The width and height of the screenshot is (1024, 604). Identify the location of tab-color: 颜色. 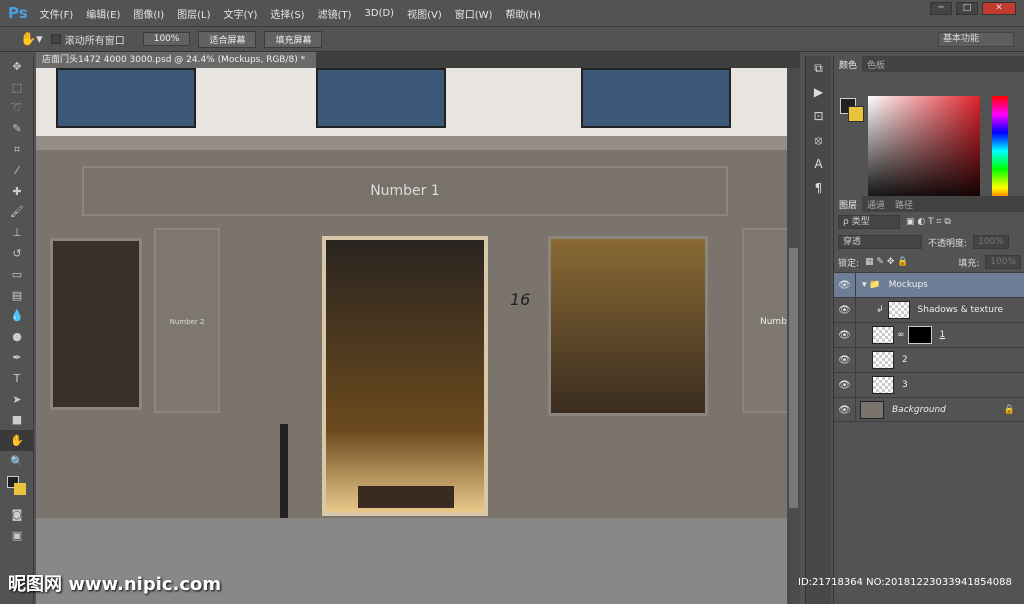
(848, 64).